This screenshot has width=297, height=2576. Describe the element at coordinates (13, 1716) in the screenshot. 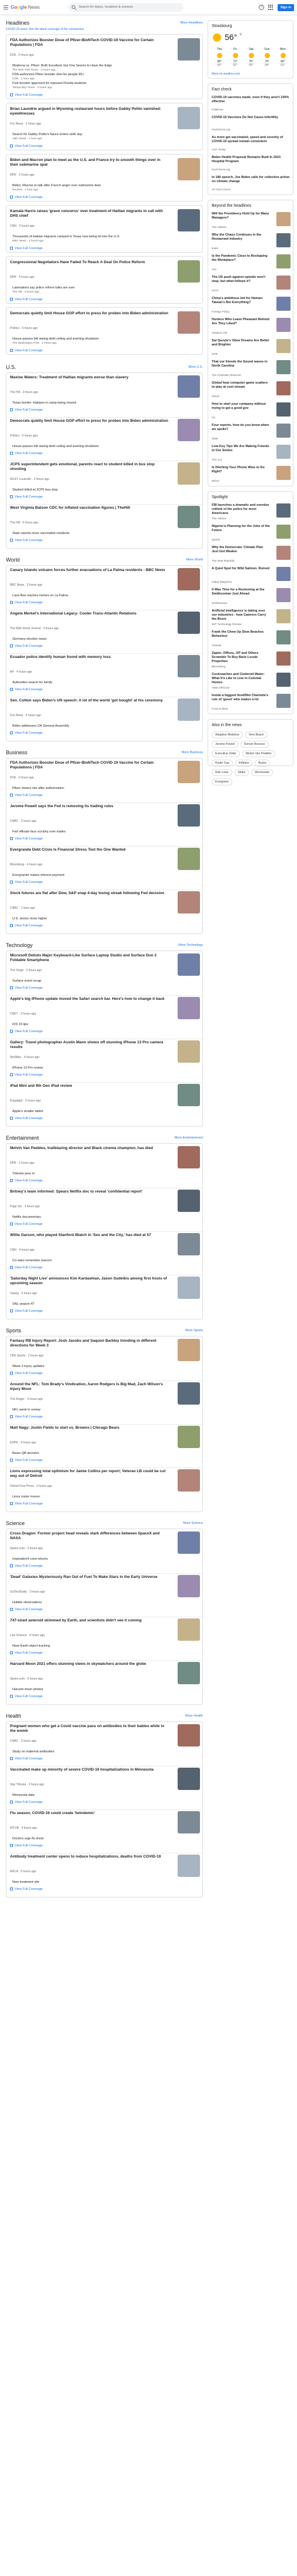

I see `section-title: Health` at that location.